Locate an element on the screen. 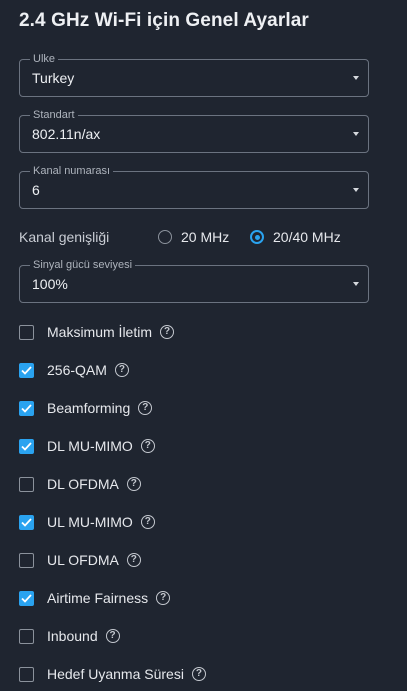 The width and height of the screenshot is (407, 691). option-label: 256-QAM is located at coordinates (77, 370).